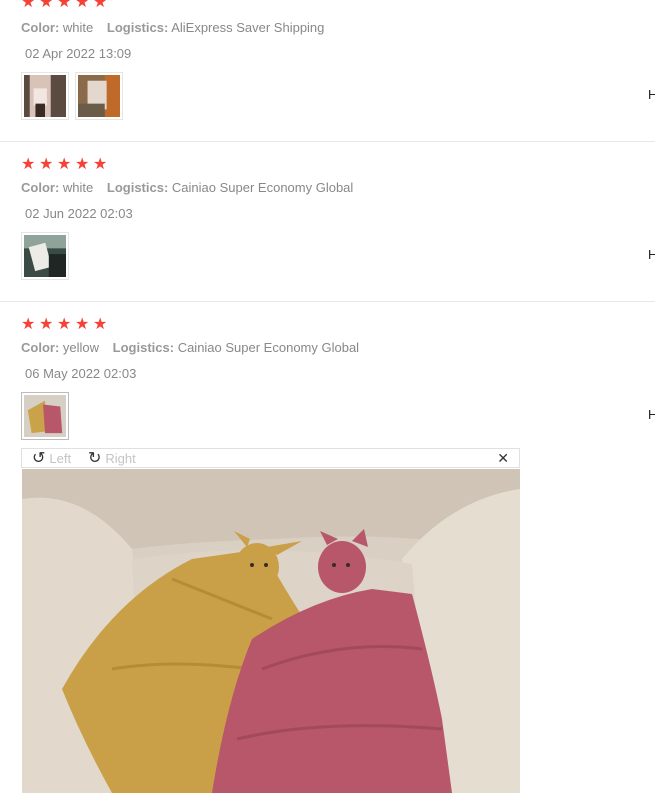 Image resolution: width=655 pixels, height=793 pixels. What do you see at coordinates (651, 254) in the screenshot?
I see `review-2-helpful-link: H` at bounding box center [651, 254].